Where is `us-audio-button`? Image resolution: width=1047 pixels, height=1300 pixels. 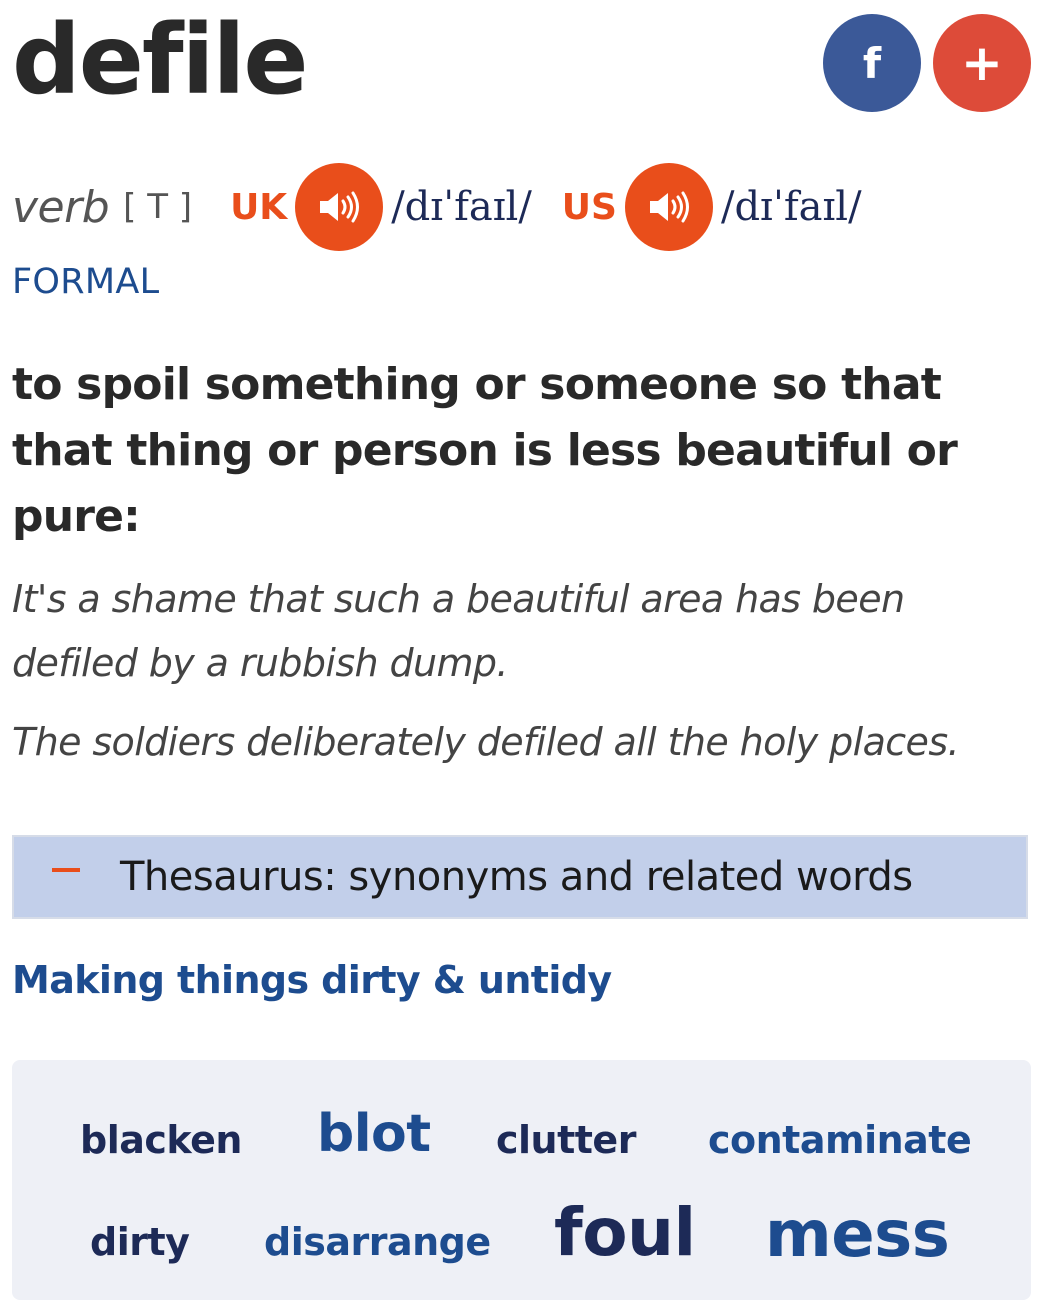 us-audio-button is located at coordinates (668, 207).